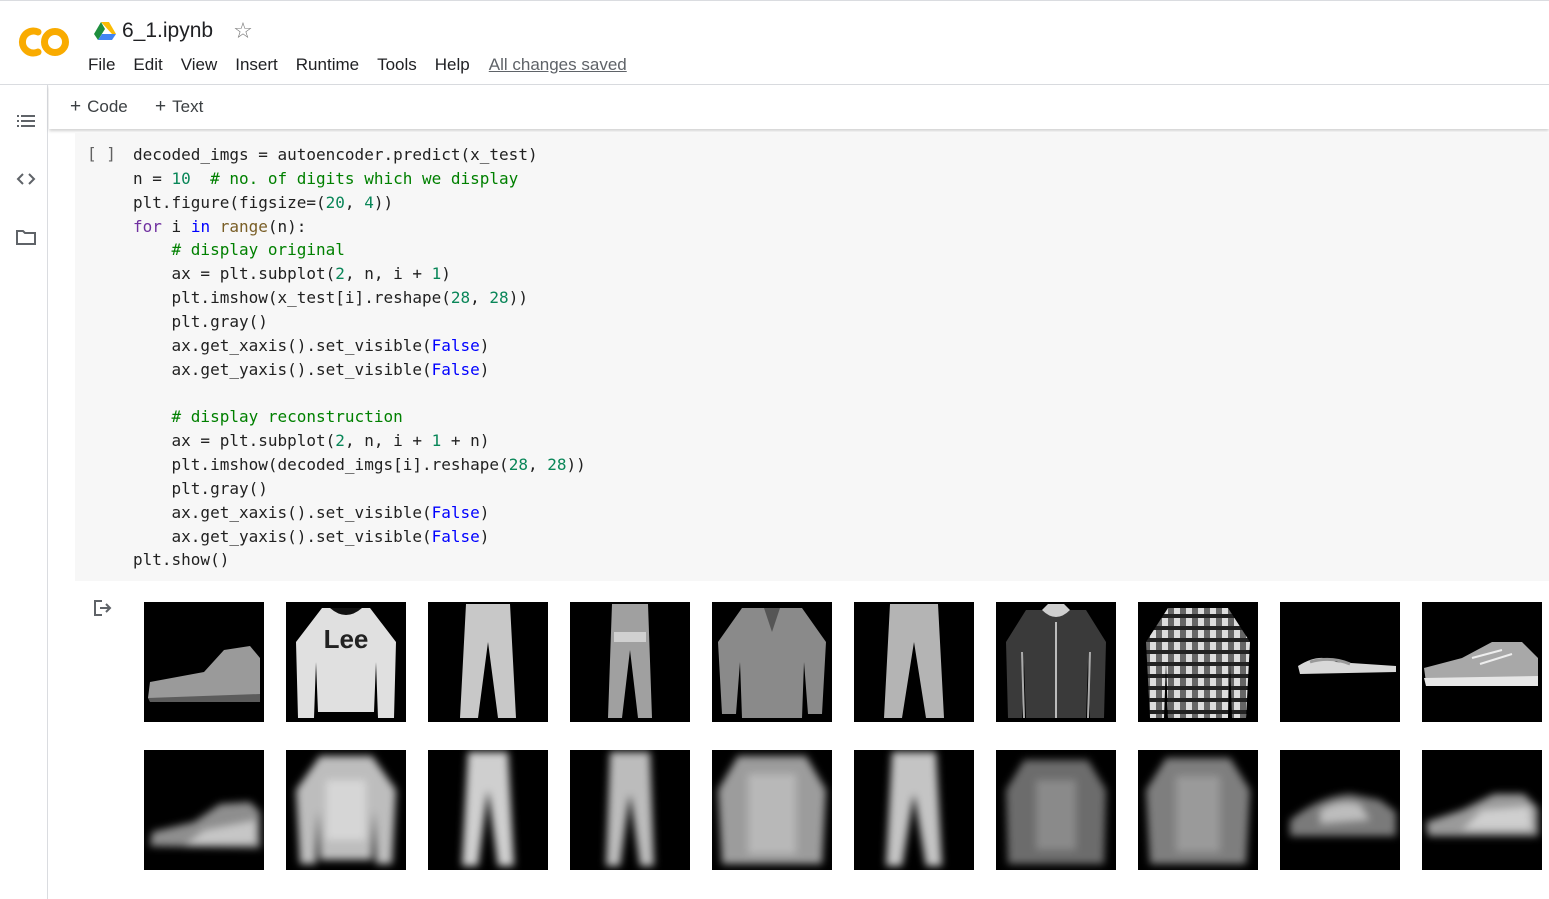  I want to click on code-snippets-icon, so click(26, 179).